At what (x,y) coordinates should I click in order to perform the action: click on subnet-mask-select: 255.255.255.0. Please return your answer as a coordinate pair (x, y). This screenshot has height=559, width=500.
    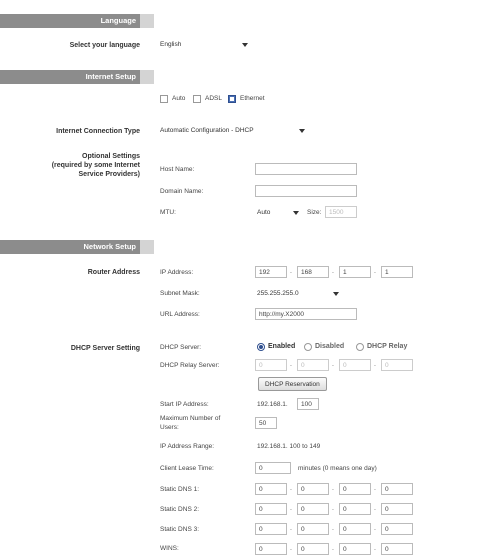
    Looking at the image, I should click on (298, 294).